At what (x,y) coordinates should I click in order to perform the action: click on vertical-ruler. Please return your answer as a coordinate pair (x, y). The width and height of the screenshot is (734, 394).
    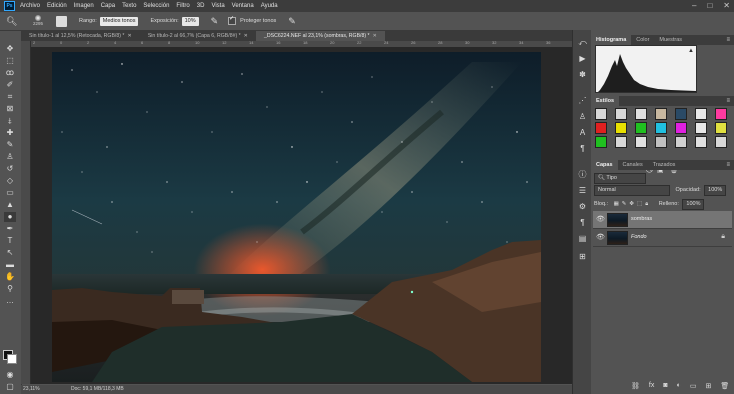
    Looking at the image, I should click on (26, 212).